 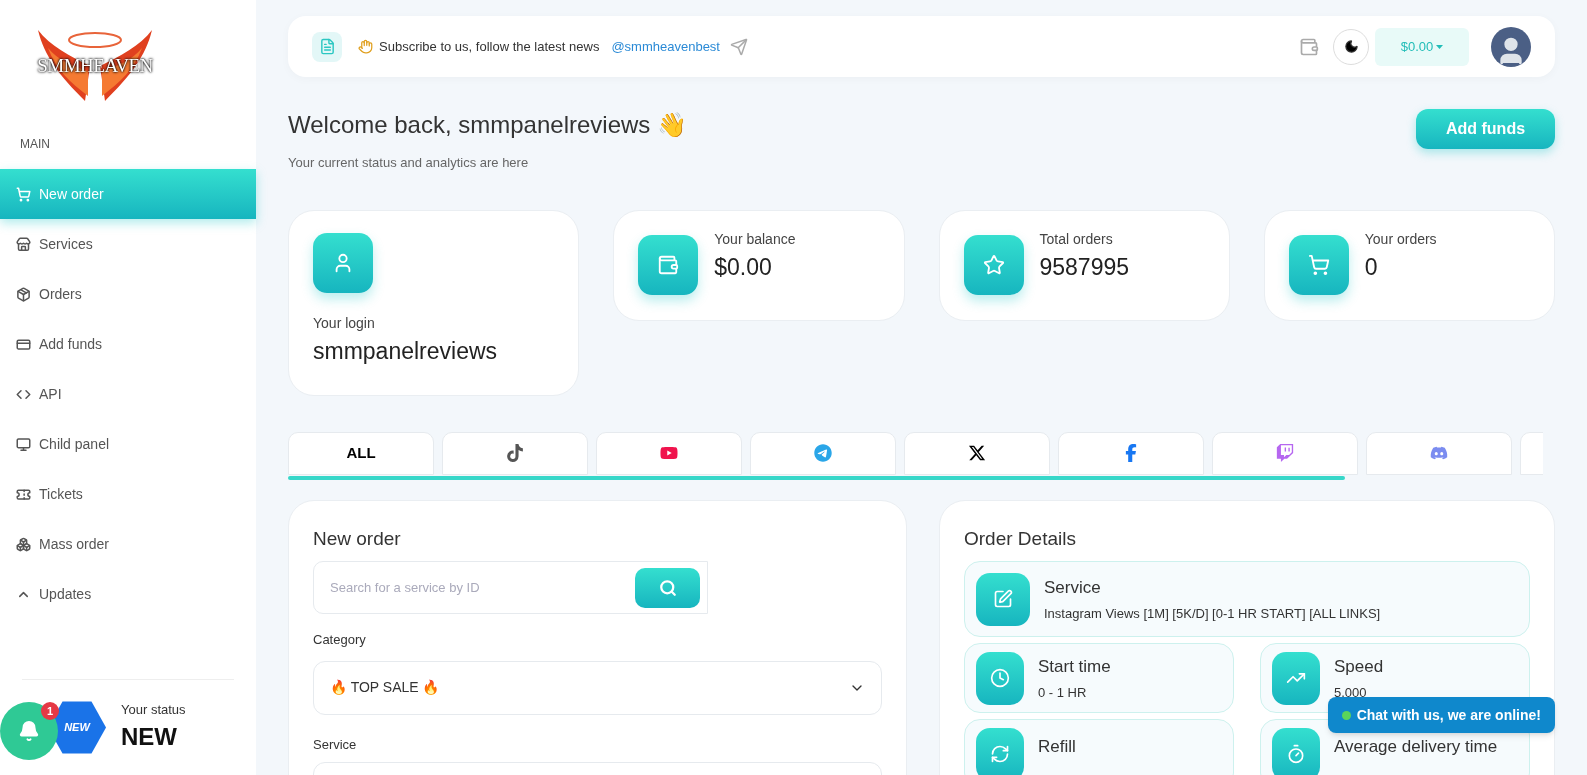 I want to click on service-search-field: Search for a service by ID, so click(x=510, y=587).